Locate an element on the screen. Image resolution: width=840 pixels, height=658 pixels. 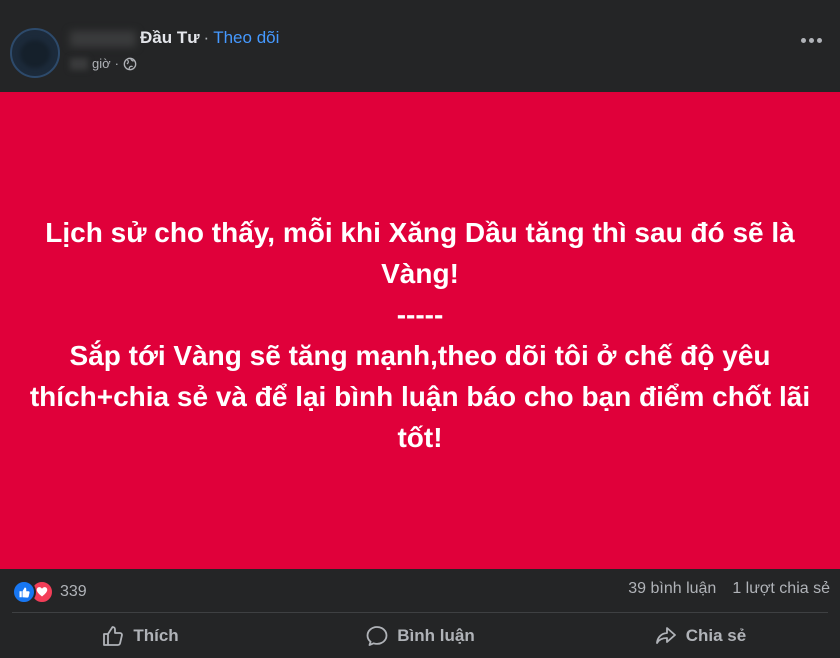
engagement-summary: 39 bình luận 1 lượt chia sẻ is located at coordinates (729, 589).